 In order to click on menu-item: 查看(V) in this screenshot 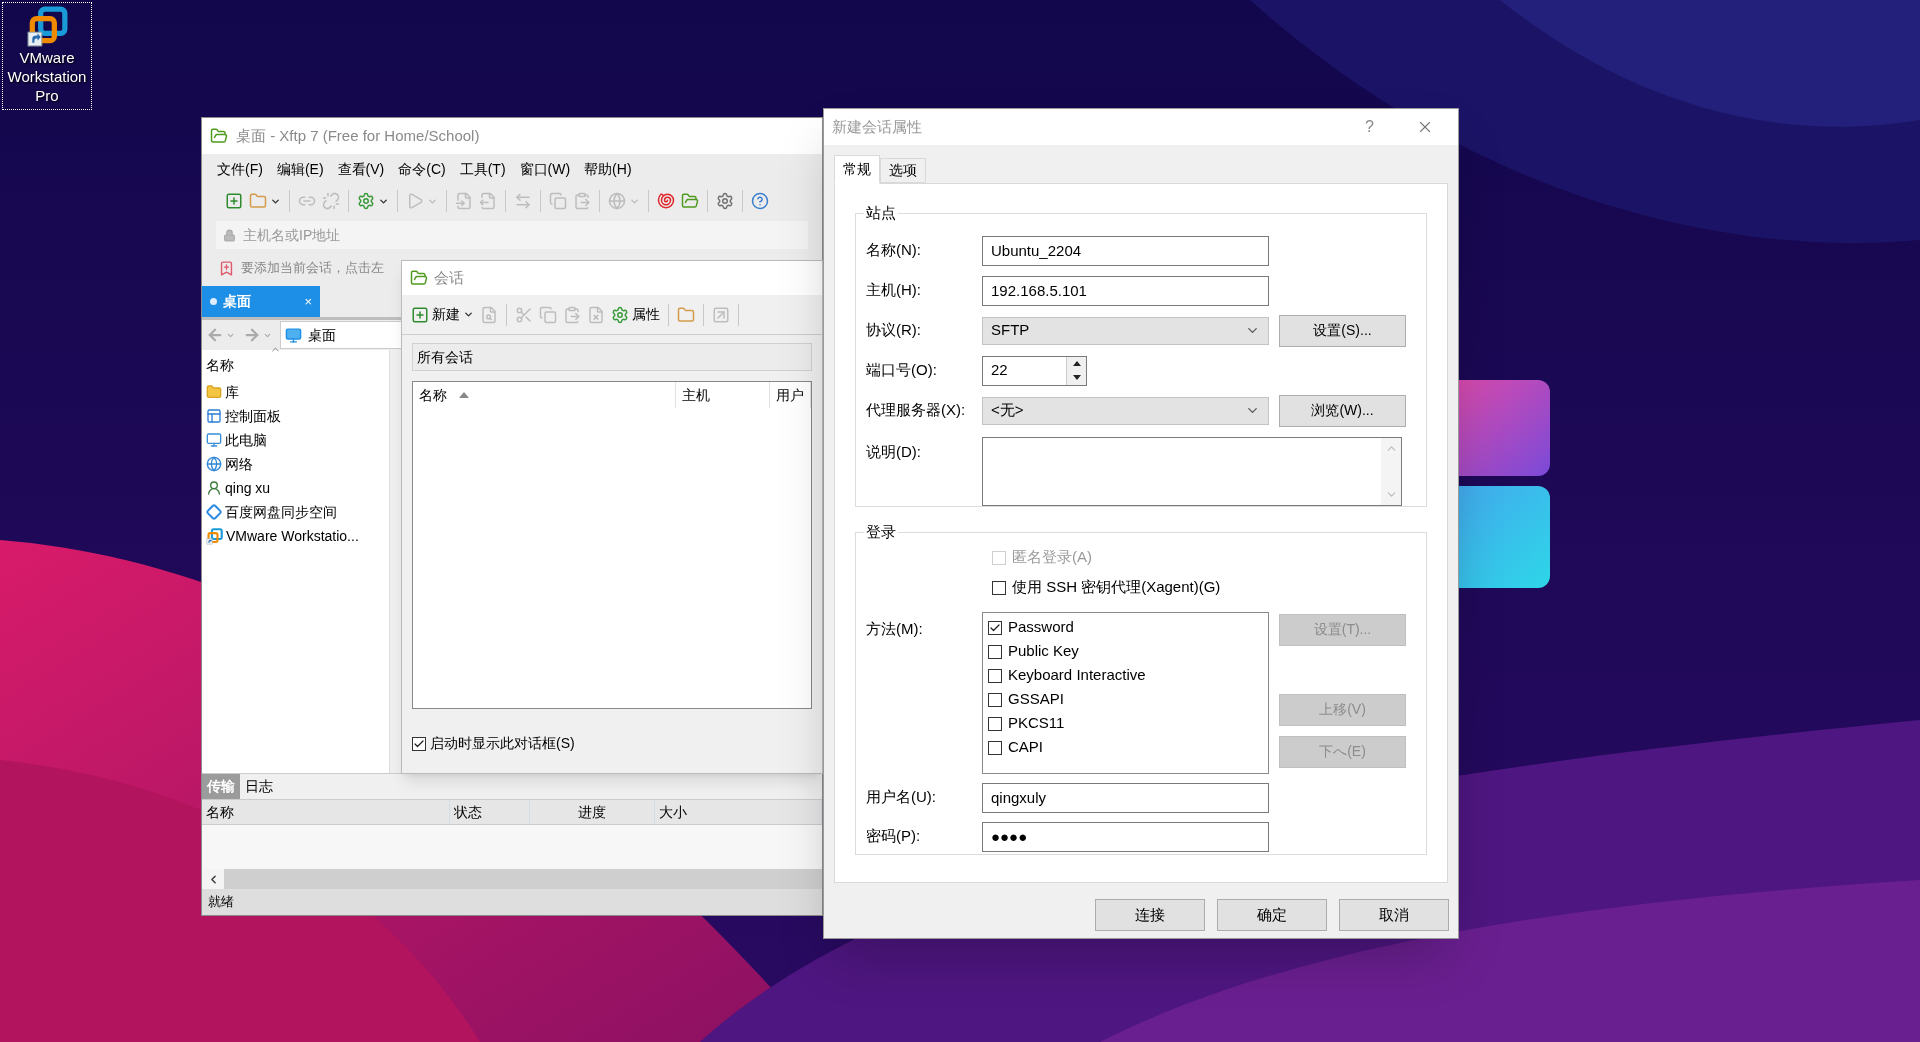, I will do `click(361, 169)`.